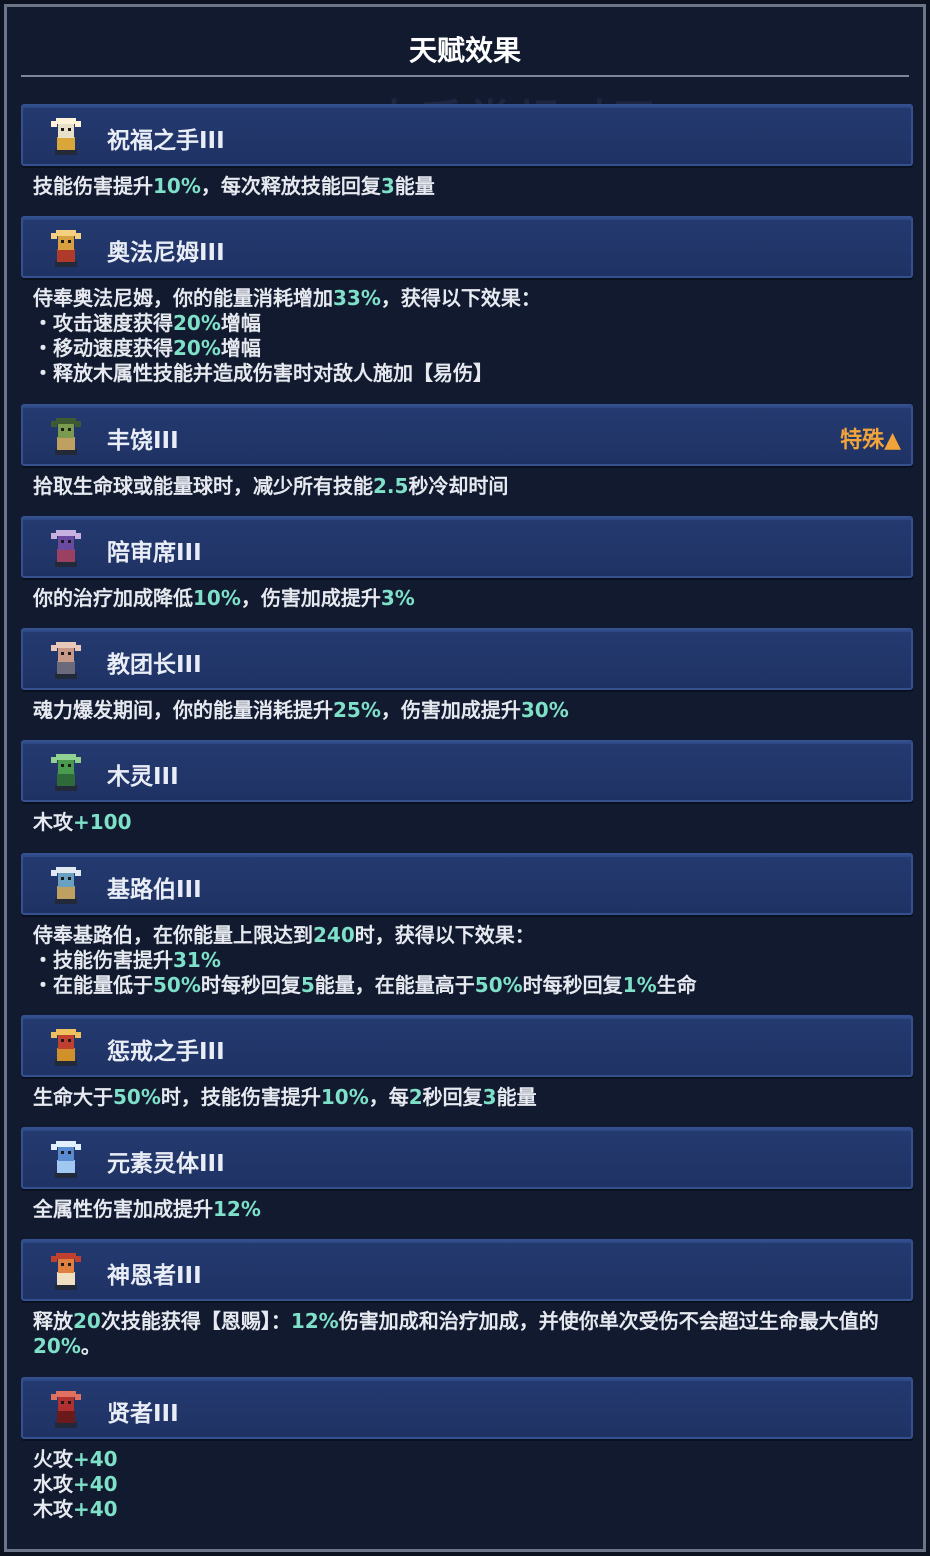 This screenshot has height=1556, width=930. I want to click on talent-row: 奥法尼姆III, so click(467, 247).